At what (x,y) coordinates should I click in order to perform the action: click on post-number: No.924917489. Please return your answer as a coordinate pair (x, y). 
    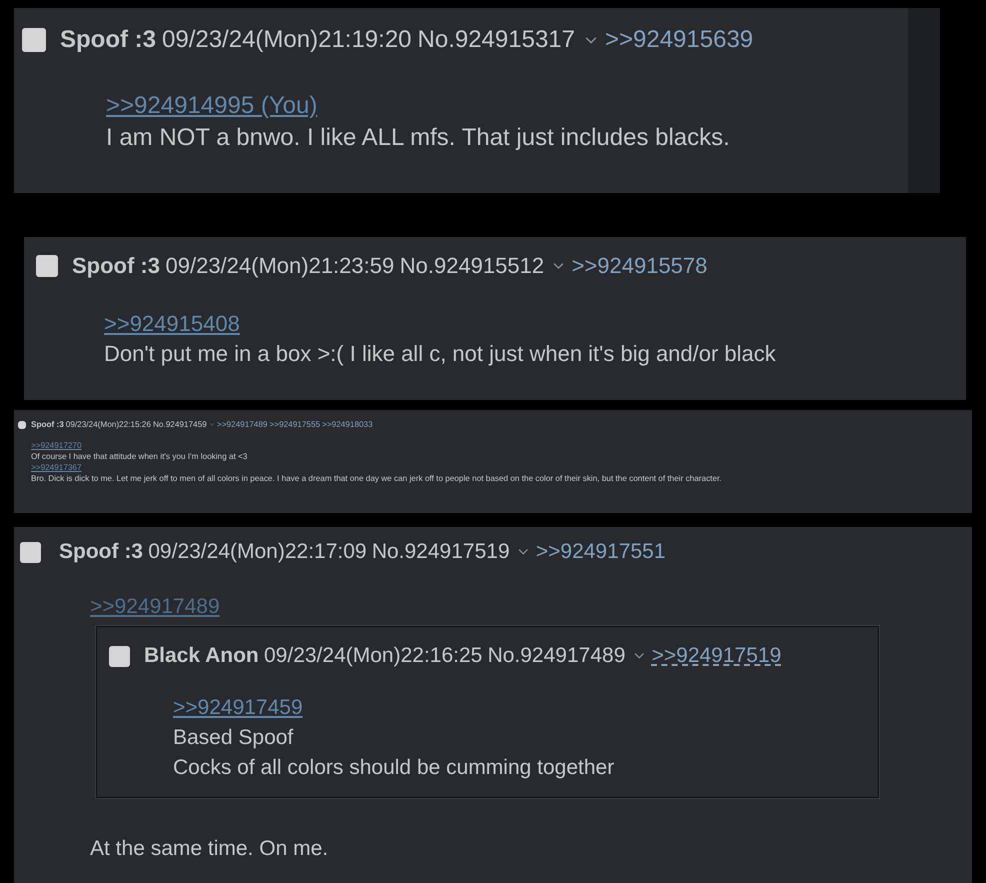
    Looking at the image, I should click on (557, 656).